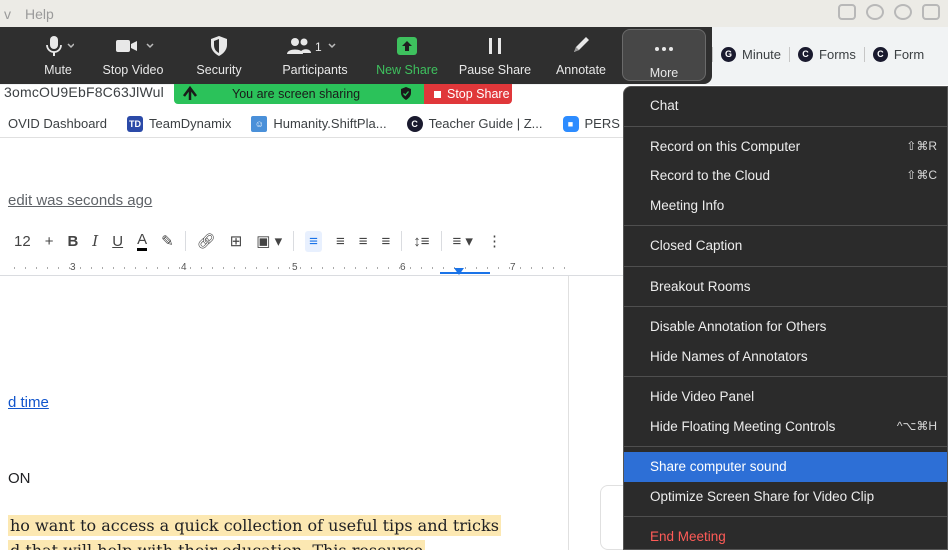 Image resolution: width=948 pixels, height=550 pixels. What do you see at coordinates (313, 241) in the screenshot?
I see `align-left-icon: ≡` at bounding box center [313, 241].